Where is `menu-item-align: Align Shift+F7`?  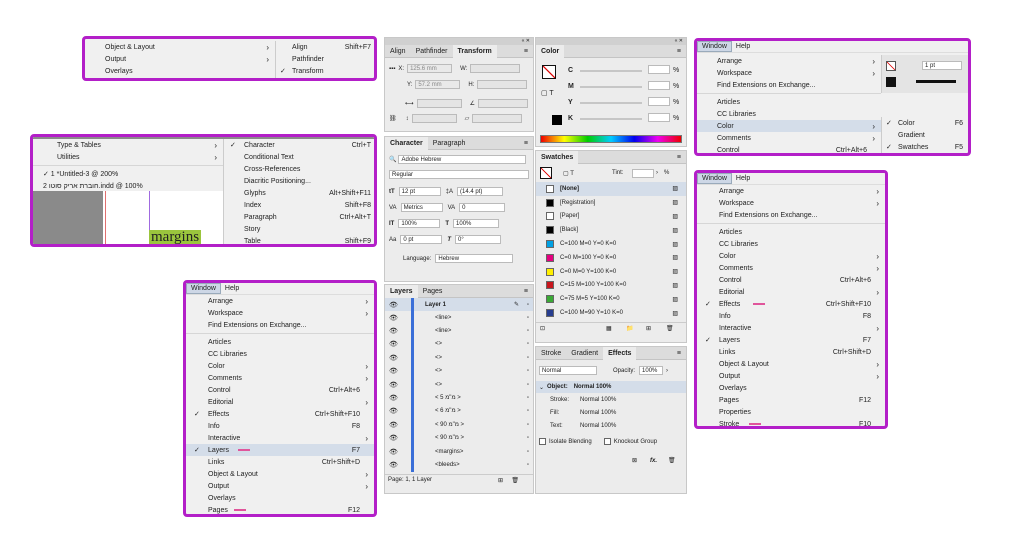
menu-item-align: Align Shift+F7 is located at coordinates (325, 47).